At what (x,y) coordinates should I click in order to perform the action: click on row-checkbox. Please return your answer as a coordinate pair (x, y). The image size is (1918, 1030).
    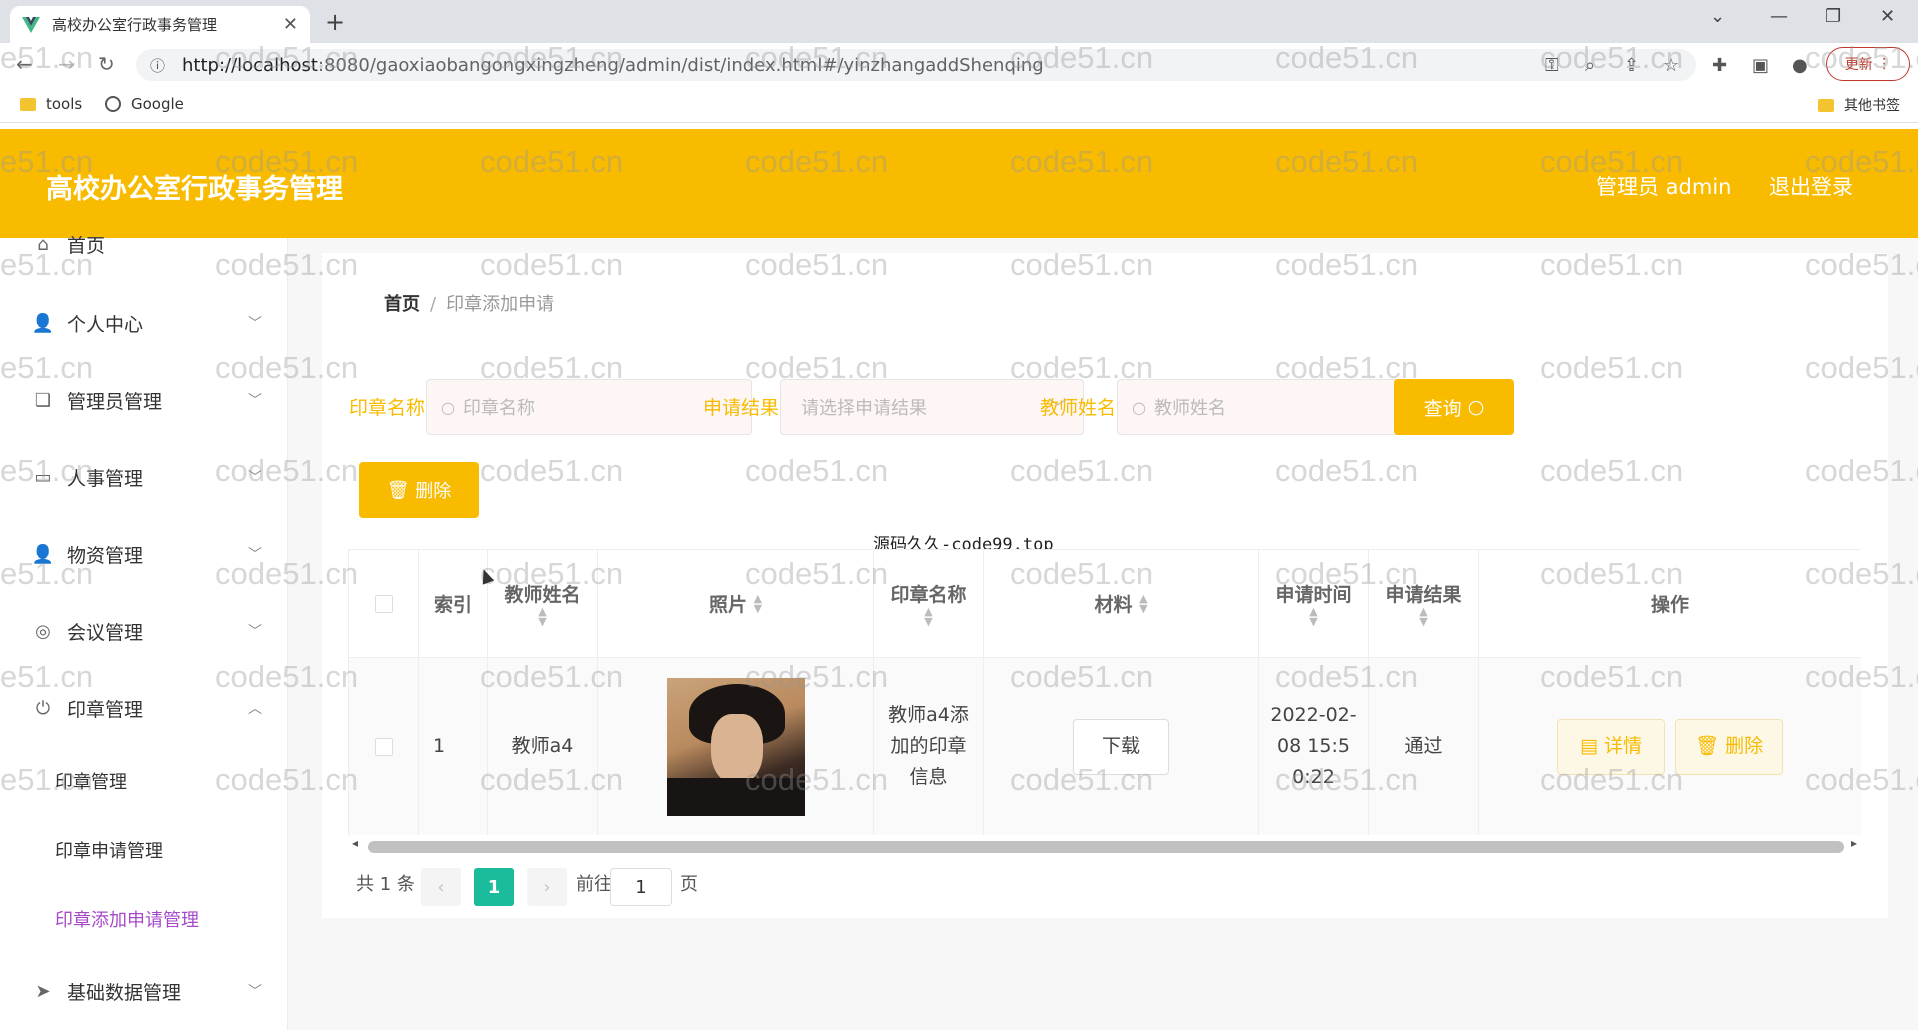
    Looking at the image, I should click on (383, 746).